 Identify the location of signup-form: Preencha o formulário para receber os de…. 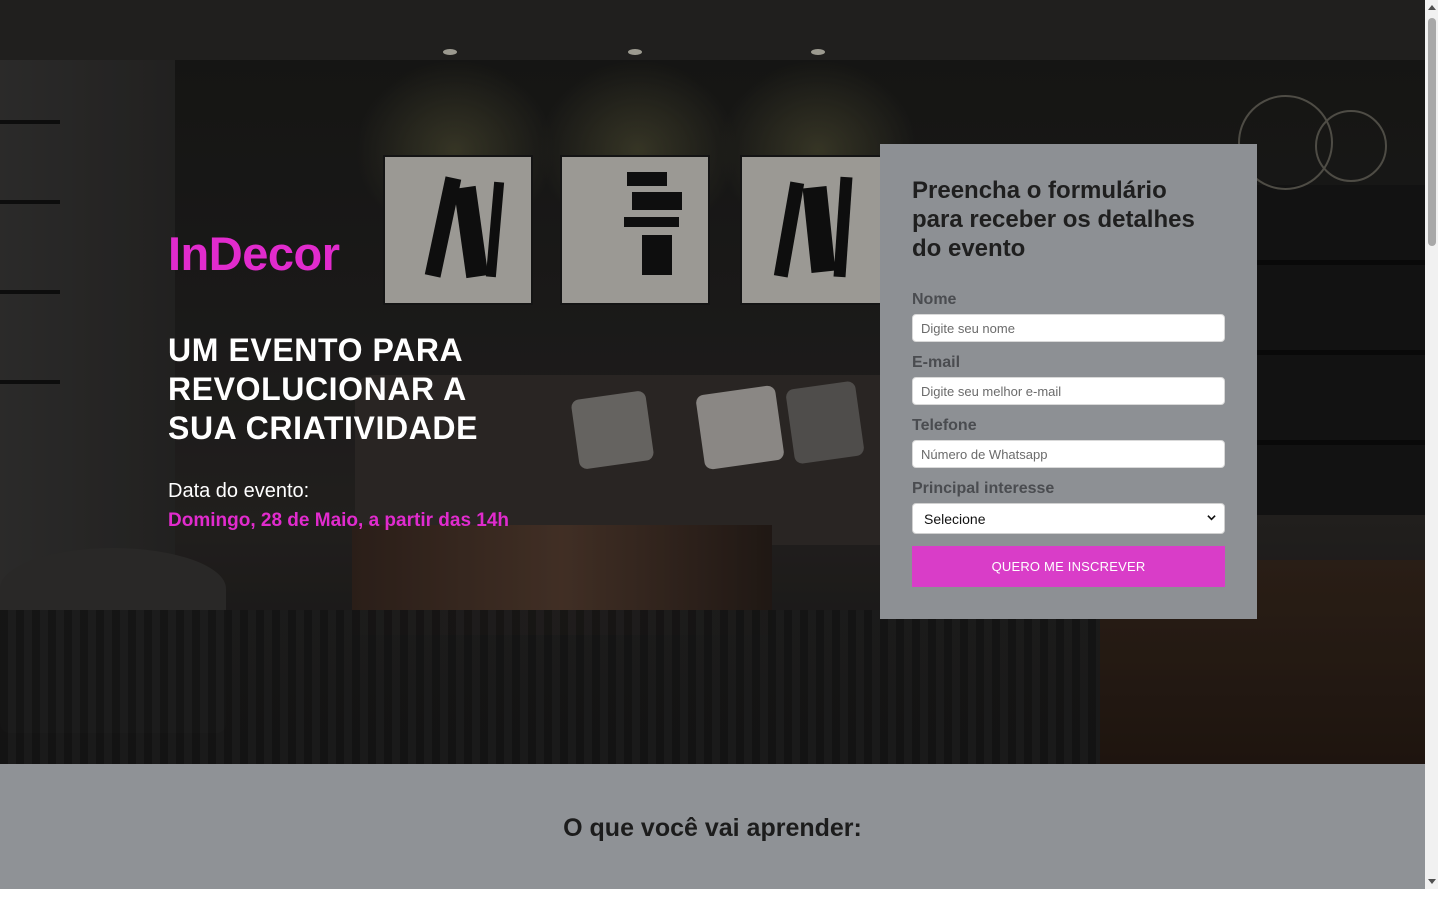
(1068, 381).